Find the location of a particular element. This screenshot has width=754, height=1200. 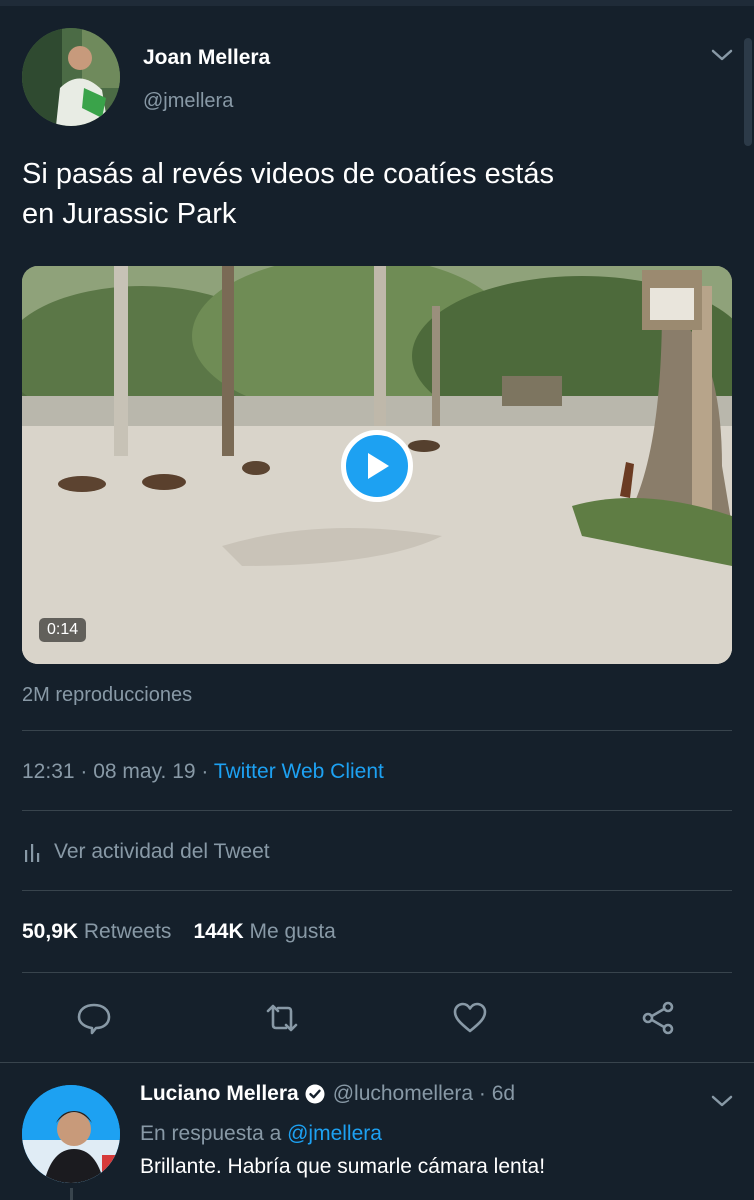

client-link: Twitter Web Client is located at coordinates (299, 771).